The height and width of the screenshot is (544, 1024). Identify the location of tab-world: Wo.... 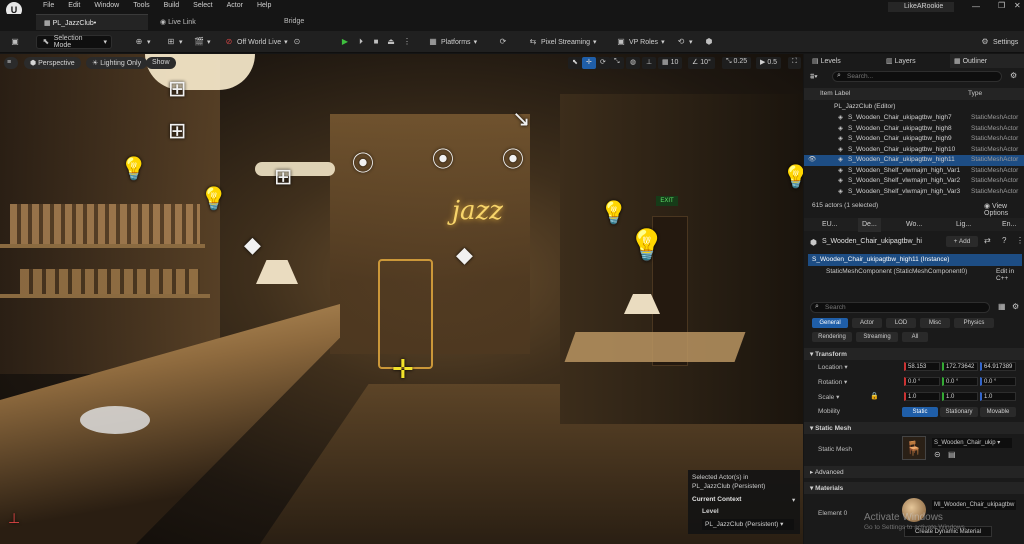
(914, 225).